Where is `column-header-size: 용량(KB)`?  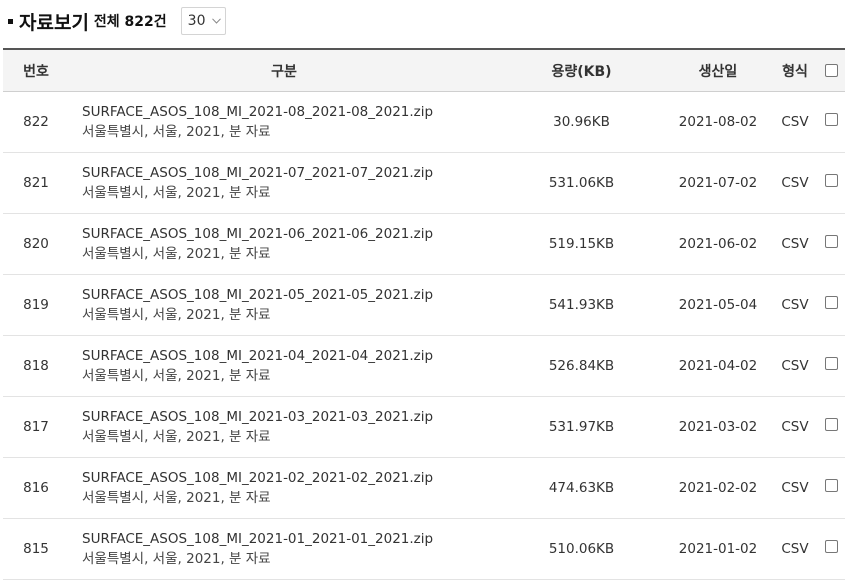 column-header-size: 용량(KB) is located at coordinates (581, 71).